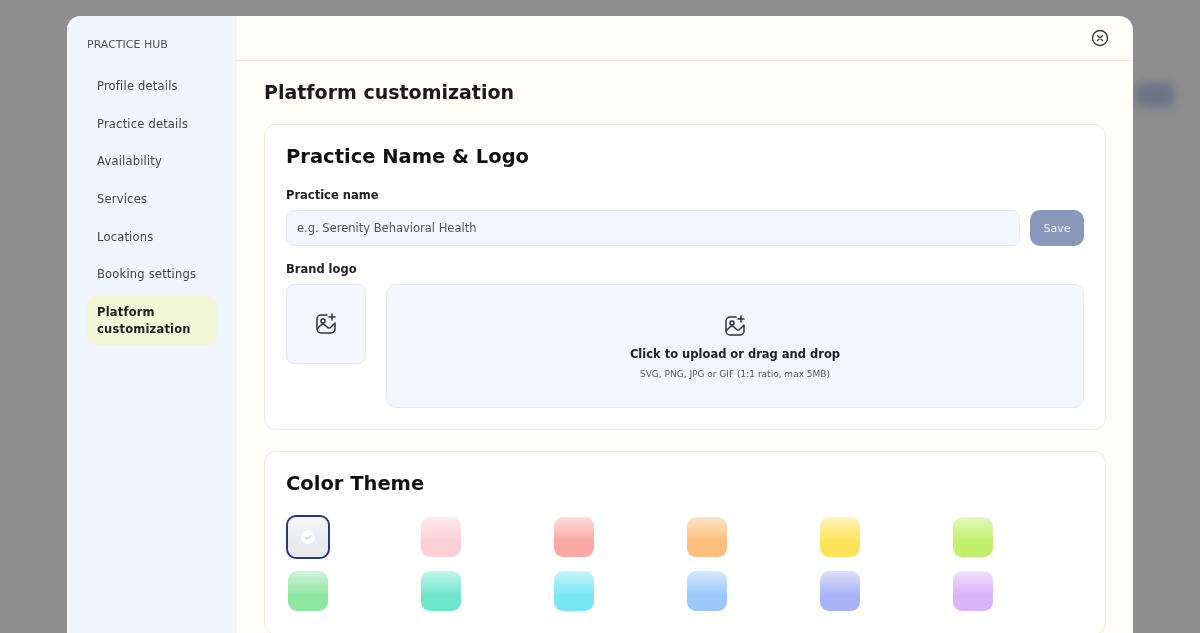 This screenshot has width=1200, height=633. Describe the element at coordinates (333, 195) in the screenshot. I see `field-label: Practice name` at that location.